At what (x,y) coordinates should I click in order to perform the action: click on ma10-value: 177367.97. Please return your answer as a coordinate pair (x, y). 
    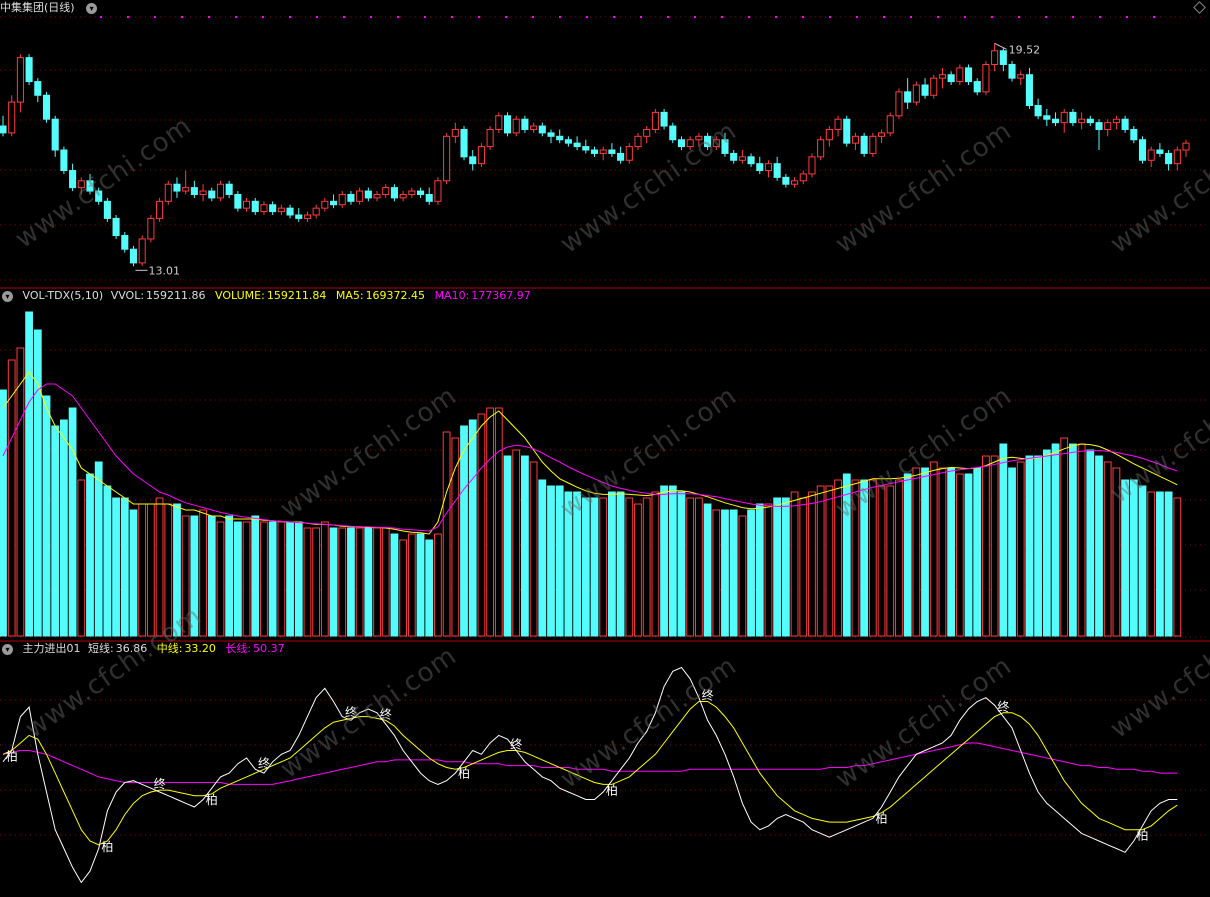
    Looking at the image, I should click on (501, 295).